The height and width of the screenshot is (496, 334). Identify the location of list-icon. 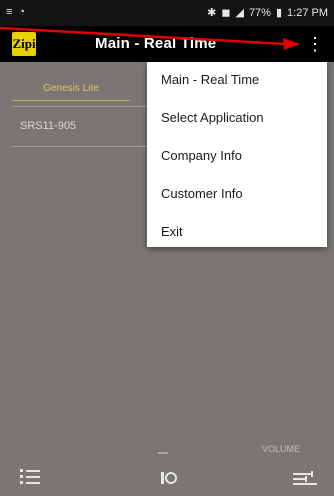
(30, 477).